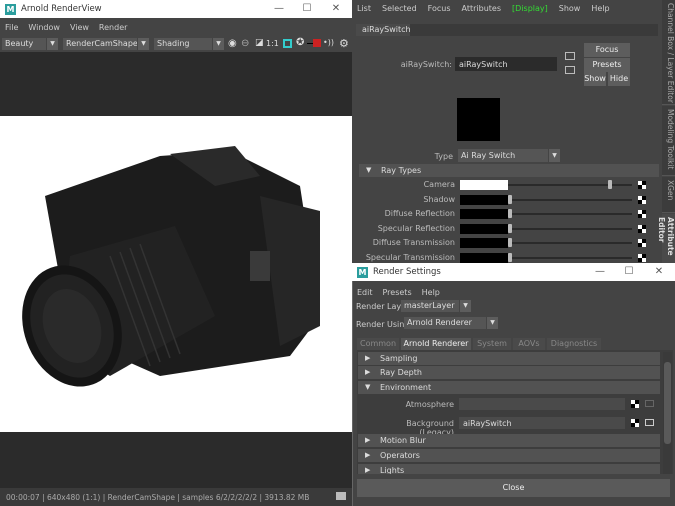  I want to click on section-lights: ▶ Lights, so click(509, 469).